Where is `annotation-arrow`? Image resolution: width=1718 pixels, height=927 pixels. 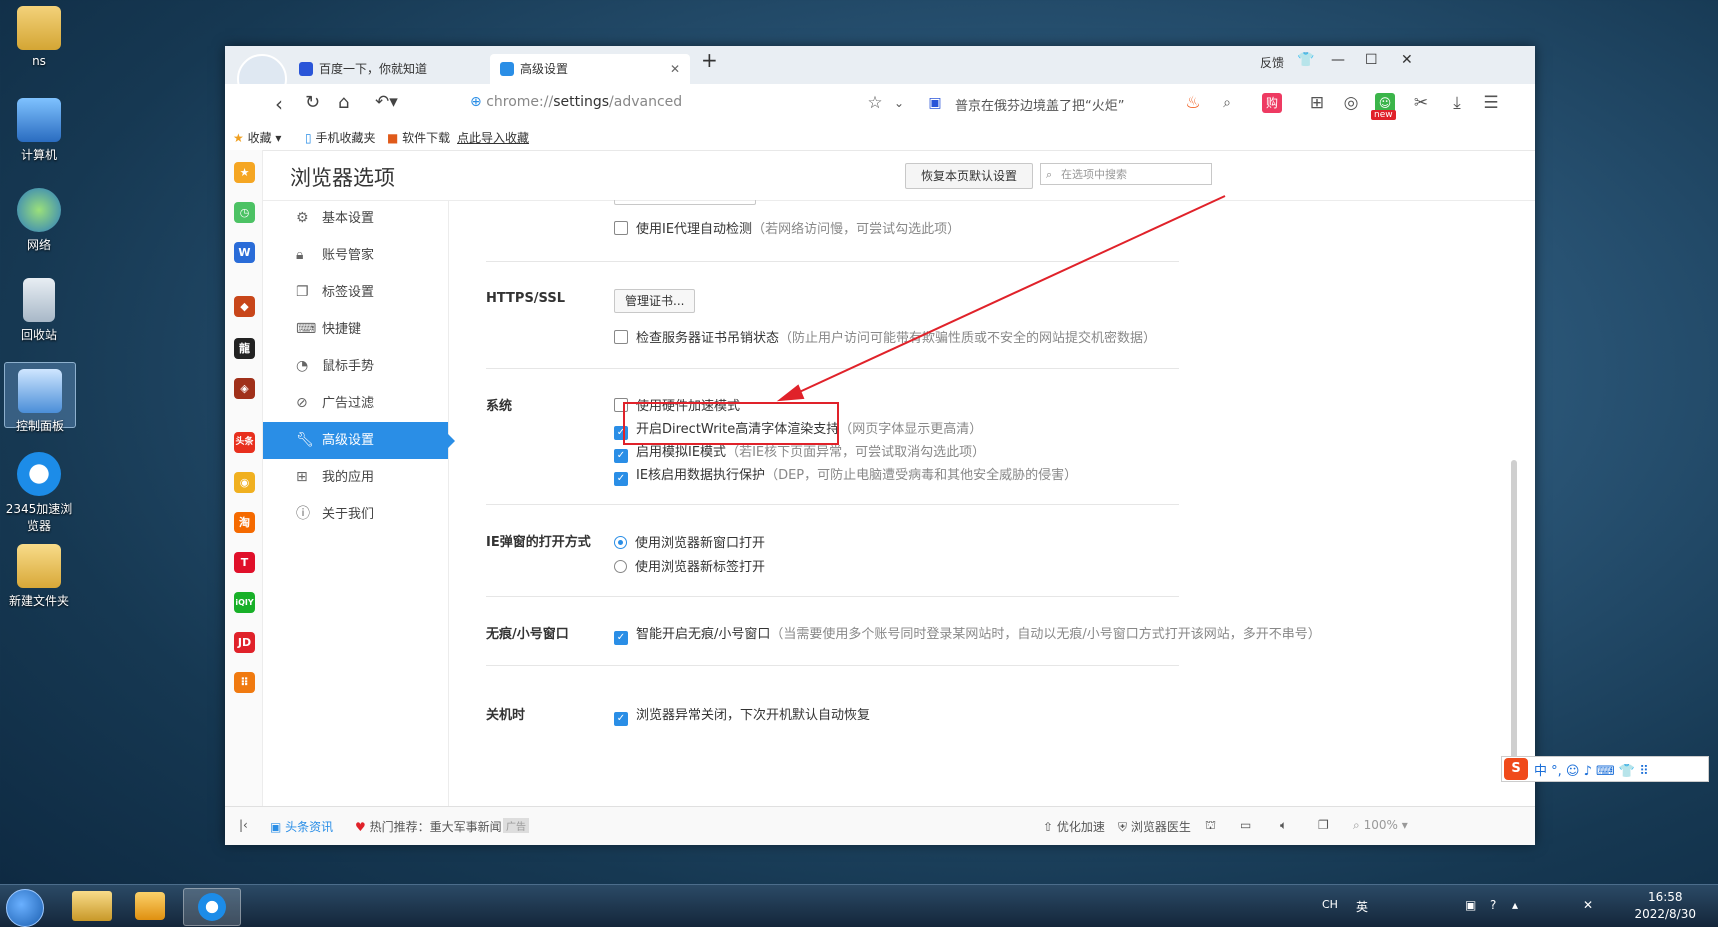
annotation-arrow is located at coordinates (1001, 298).